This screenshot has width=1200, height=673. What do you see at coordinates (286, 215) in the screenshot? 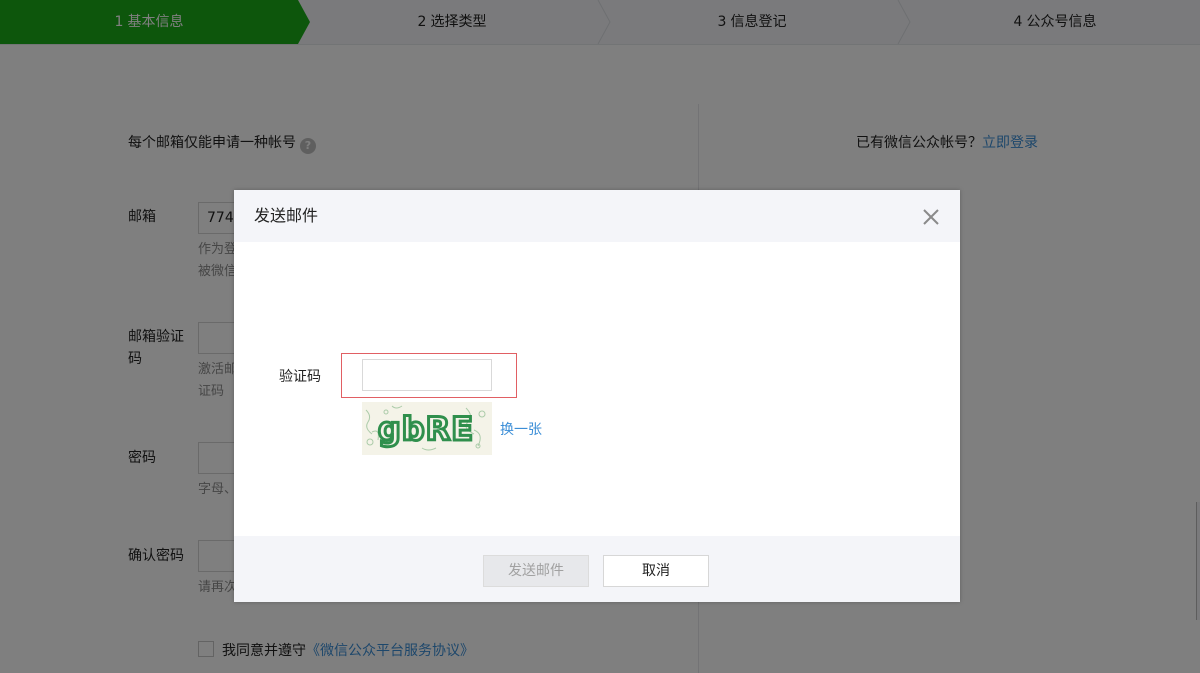
I see `dialog-title: 发送邮件` at bounding box center [286, 215].